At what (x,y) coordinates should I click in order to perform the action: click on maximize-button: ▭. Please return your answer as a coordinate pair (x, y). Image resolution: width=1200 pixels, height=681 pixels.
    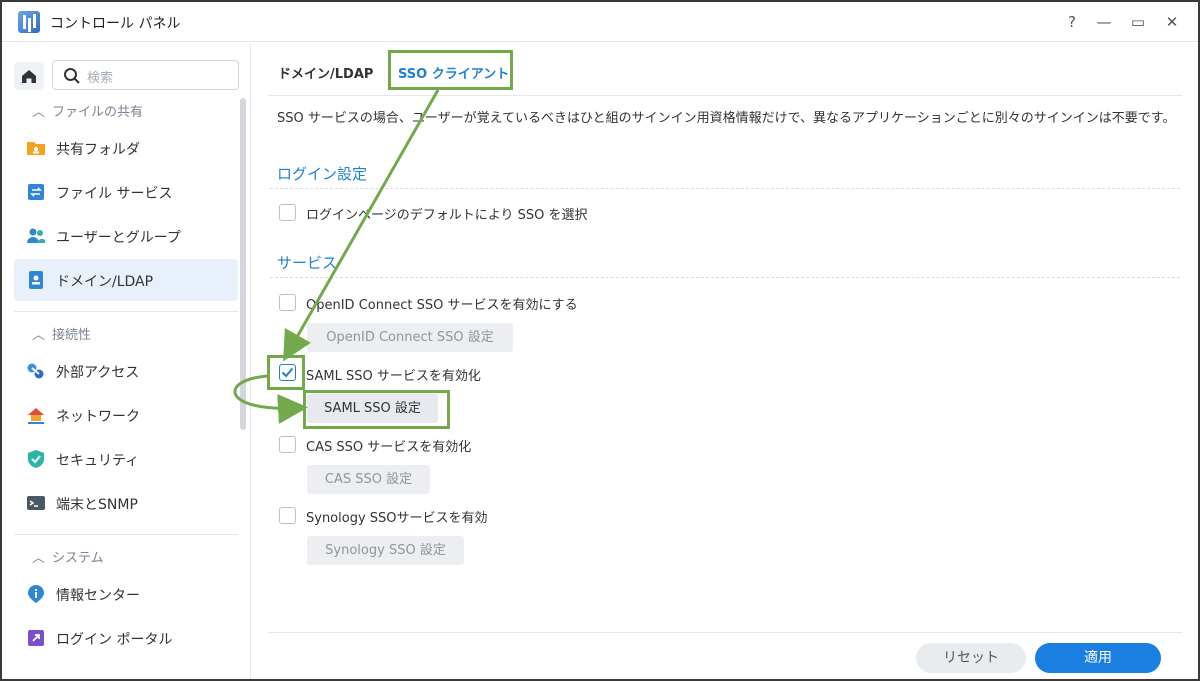
    Looking at the image, I should click on (1138, 22).